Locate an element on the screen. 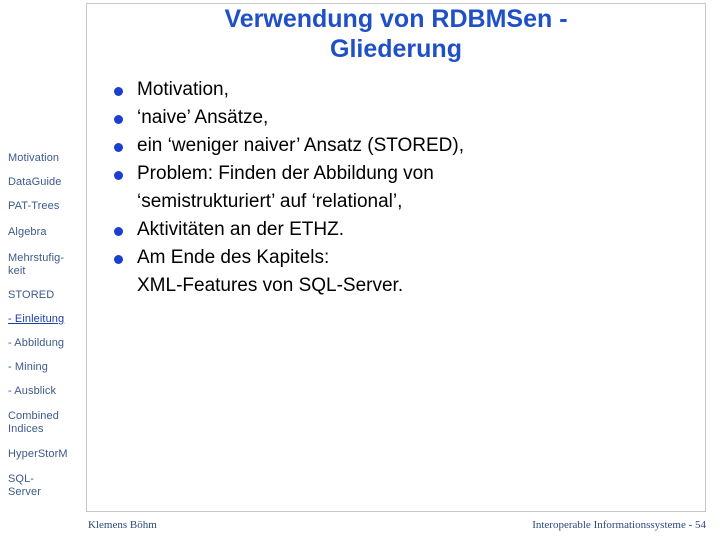 The width and height of the screenshot is (720, 540). sidebar-item-hyperstorm: HyperStorM is located at coordinates (47, 454).